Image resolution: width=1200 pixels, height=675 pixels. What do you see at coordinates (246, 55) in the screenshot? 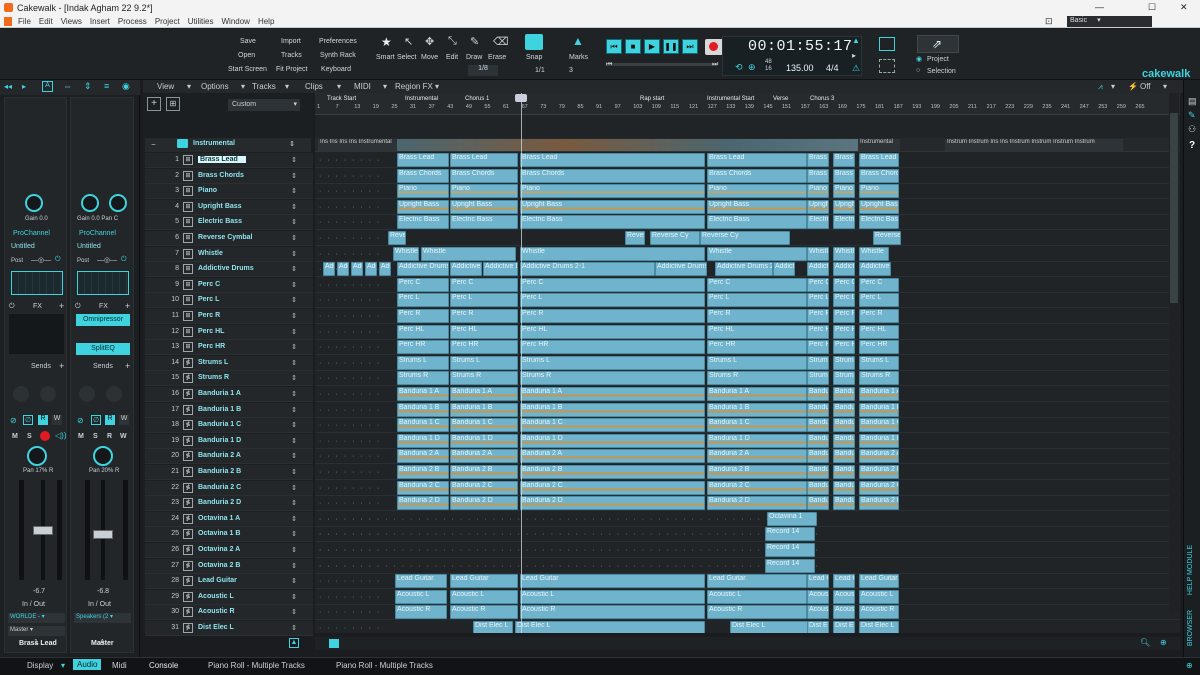
I see `open-button: Open` at bounding box center [246, 55].